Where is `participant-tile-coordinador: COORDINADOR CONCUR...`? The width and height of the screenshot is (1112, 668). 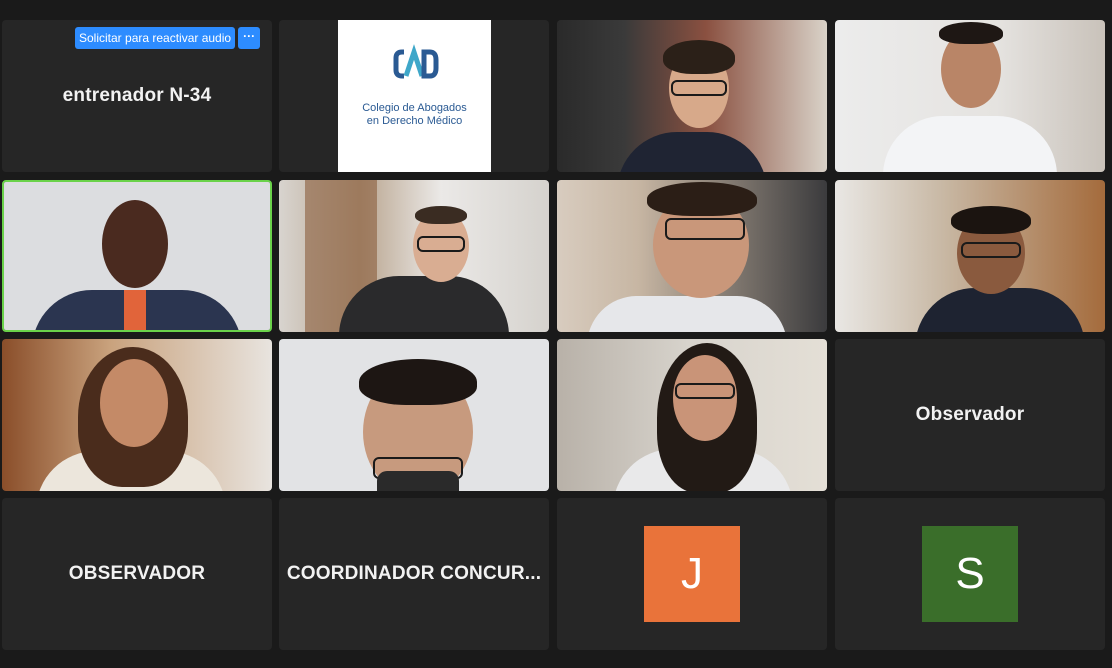
participant-tile-coordinador: COORDINADOR CONCUR... is located at coordinates (414, 574).